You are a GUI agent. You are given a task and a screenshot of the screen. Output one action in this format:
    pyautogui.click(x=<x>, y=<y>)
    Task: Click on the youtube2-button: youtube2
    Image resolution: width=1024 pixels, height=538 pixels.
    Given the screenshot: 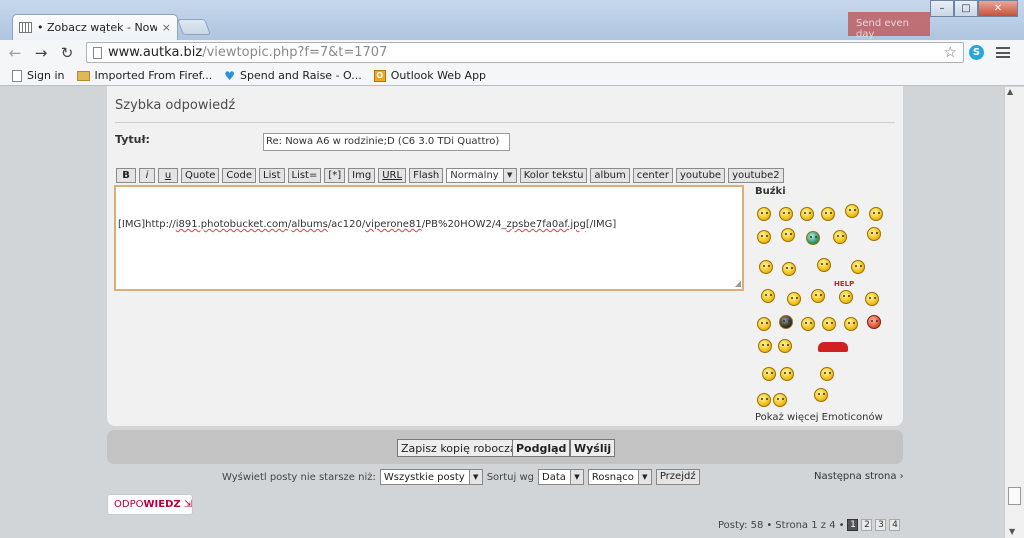 What is the action you would take?
    pyautogui.click(x=756, y=175)
    